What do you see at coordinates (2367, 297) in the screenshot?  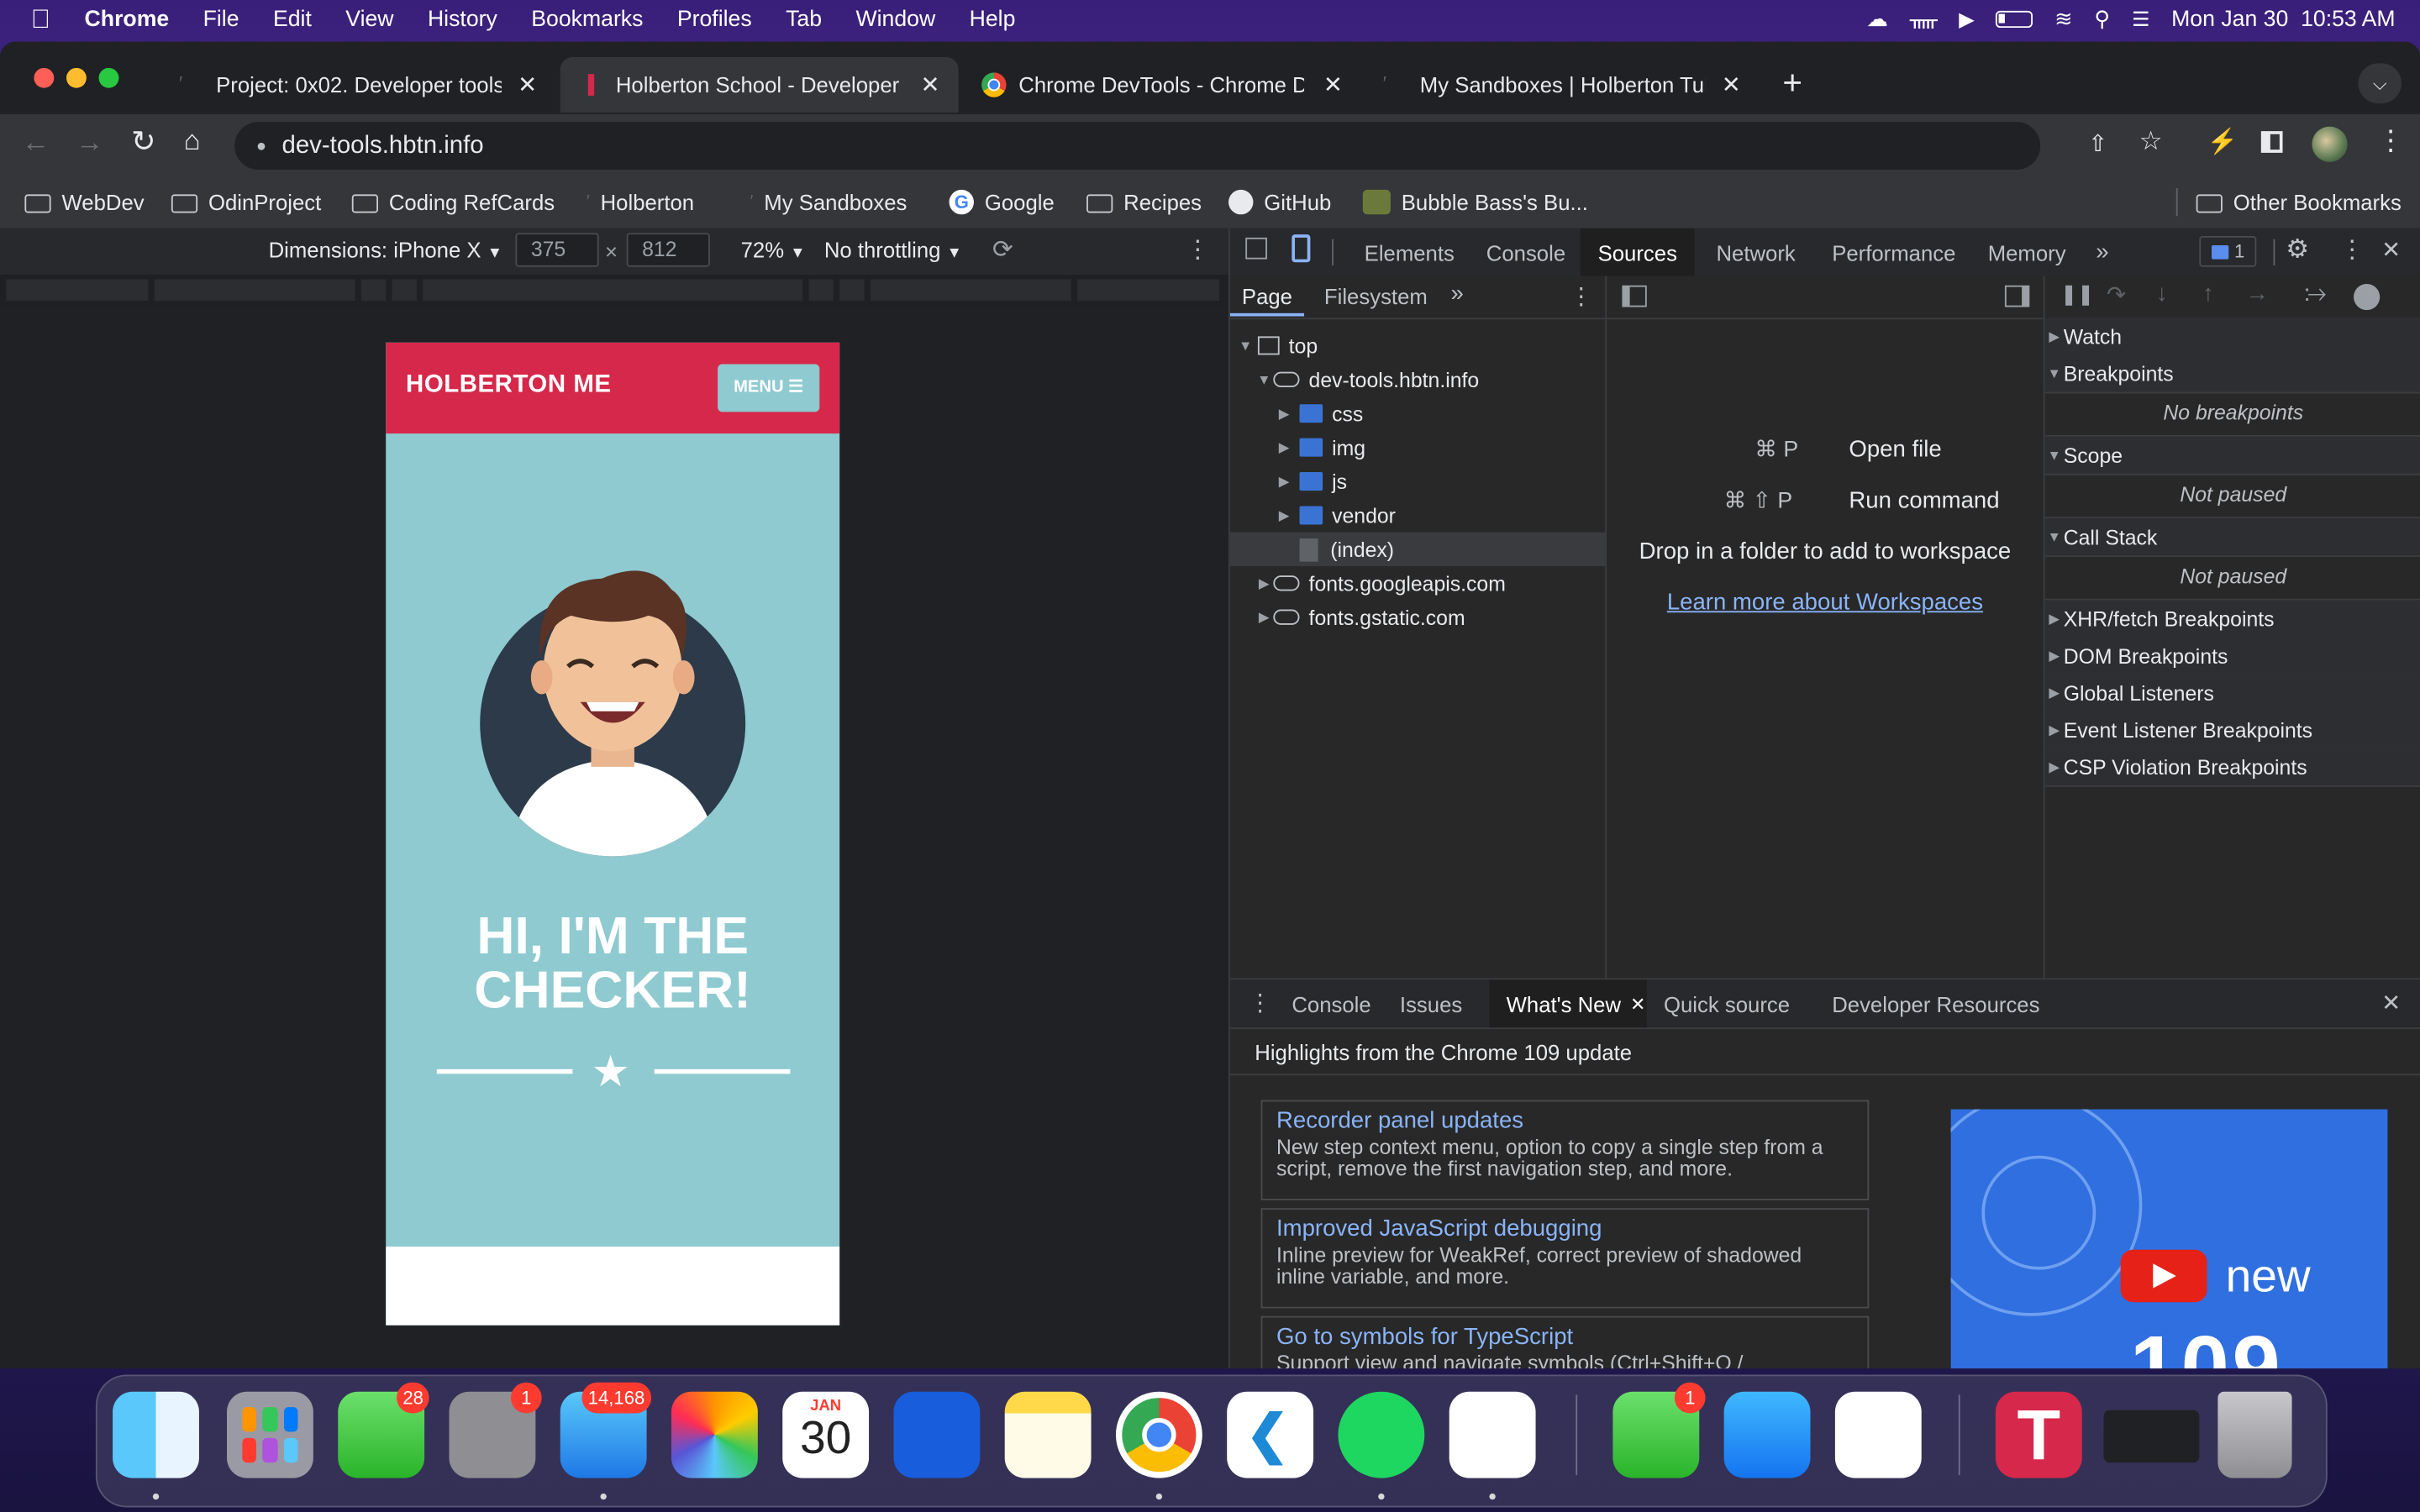 I see `pause-on-exceptions-icon` at bounding box center [2367, 297].